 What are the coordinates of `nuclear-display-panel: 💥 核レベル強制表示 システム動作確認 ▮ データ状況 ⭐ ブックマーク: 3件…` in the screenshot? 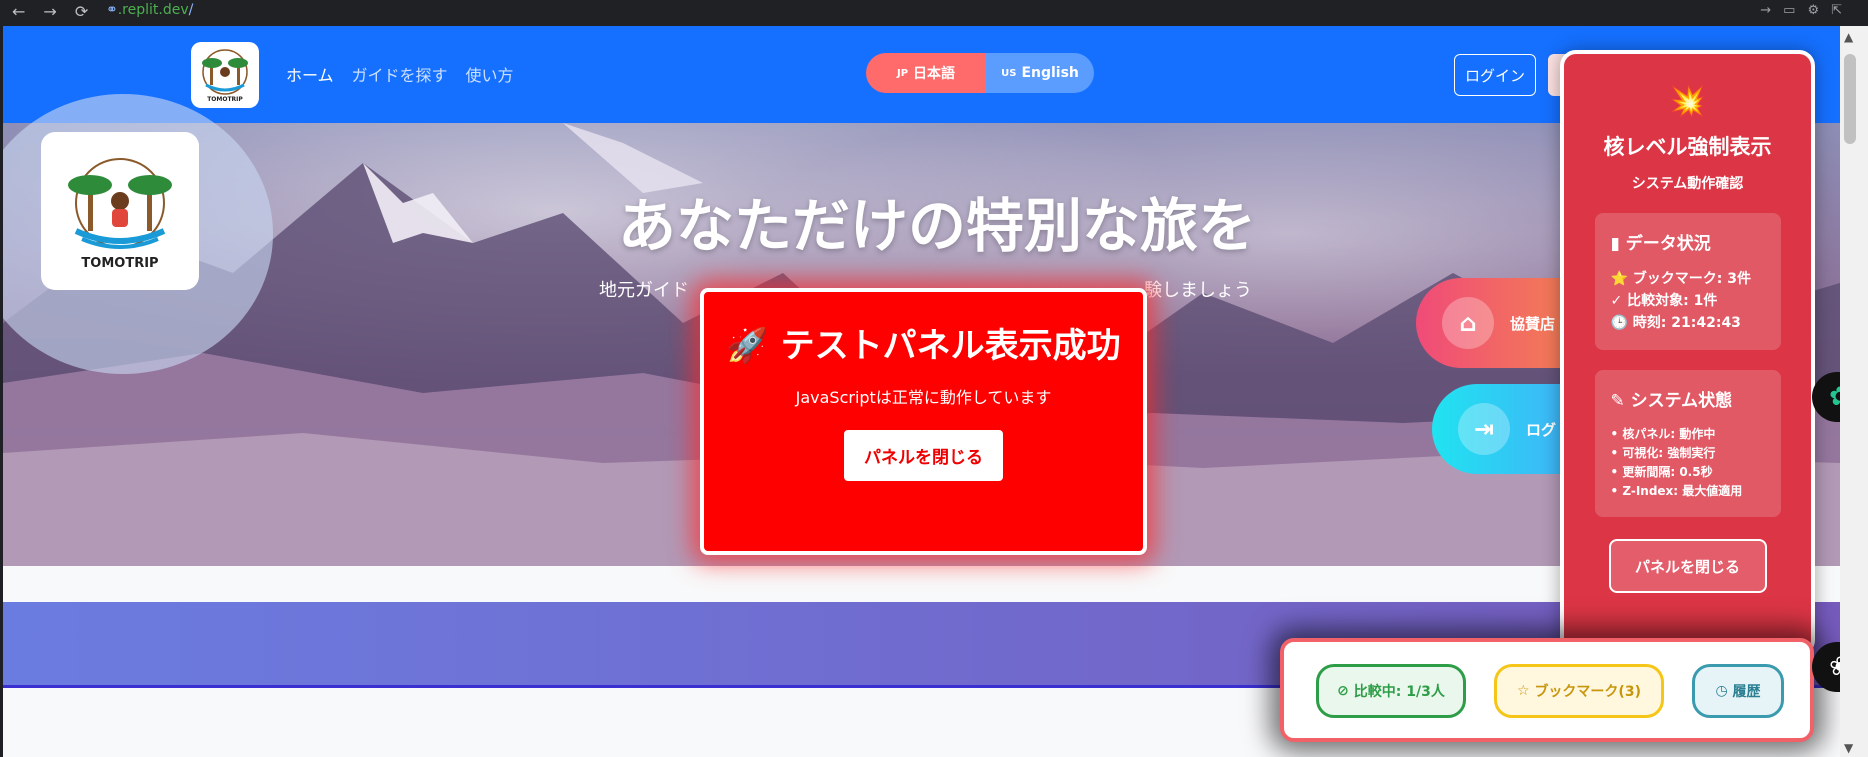 It's located at (1687, 353).